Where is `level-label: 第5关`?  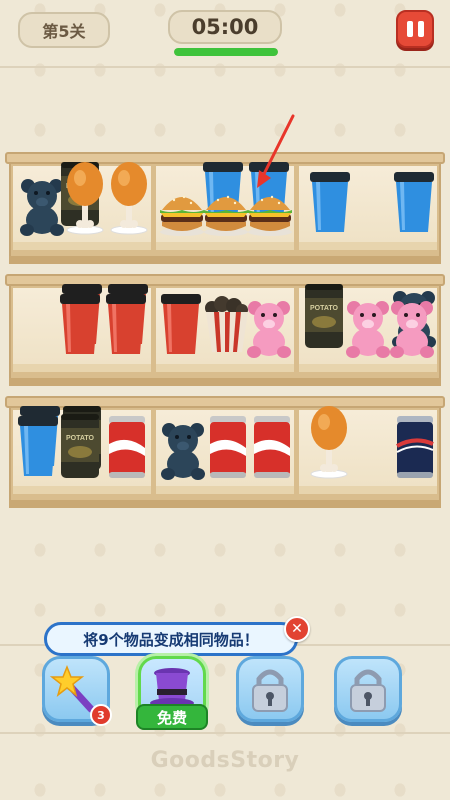 level-label: 第5关 is located at coordinates (64, 31).